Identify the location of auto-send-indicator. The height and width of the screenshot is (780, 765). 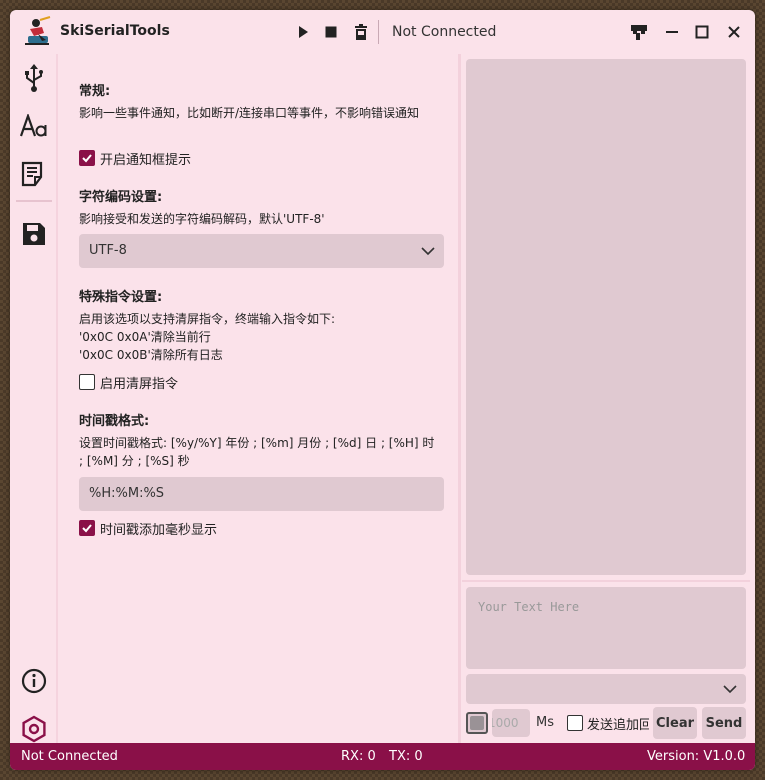
(477, 723).